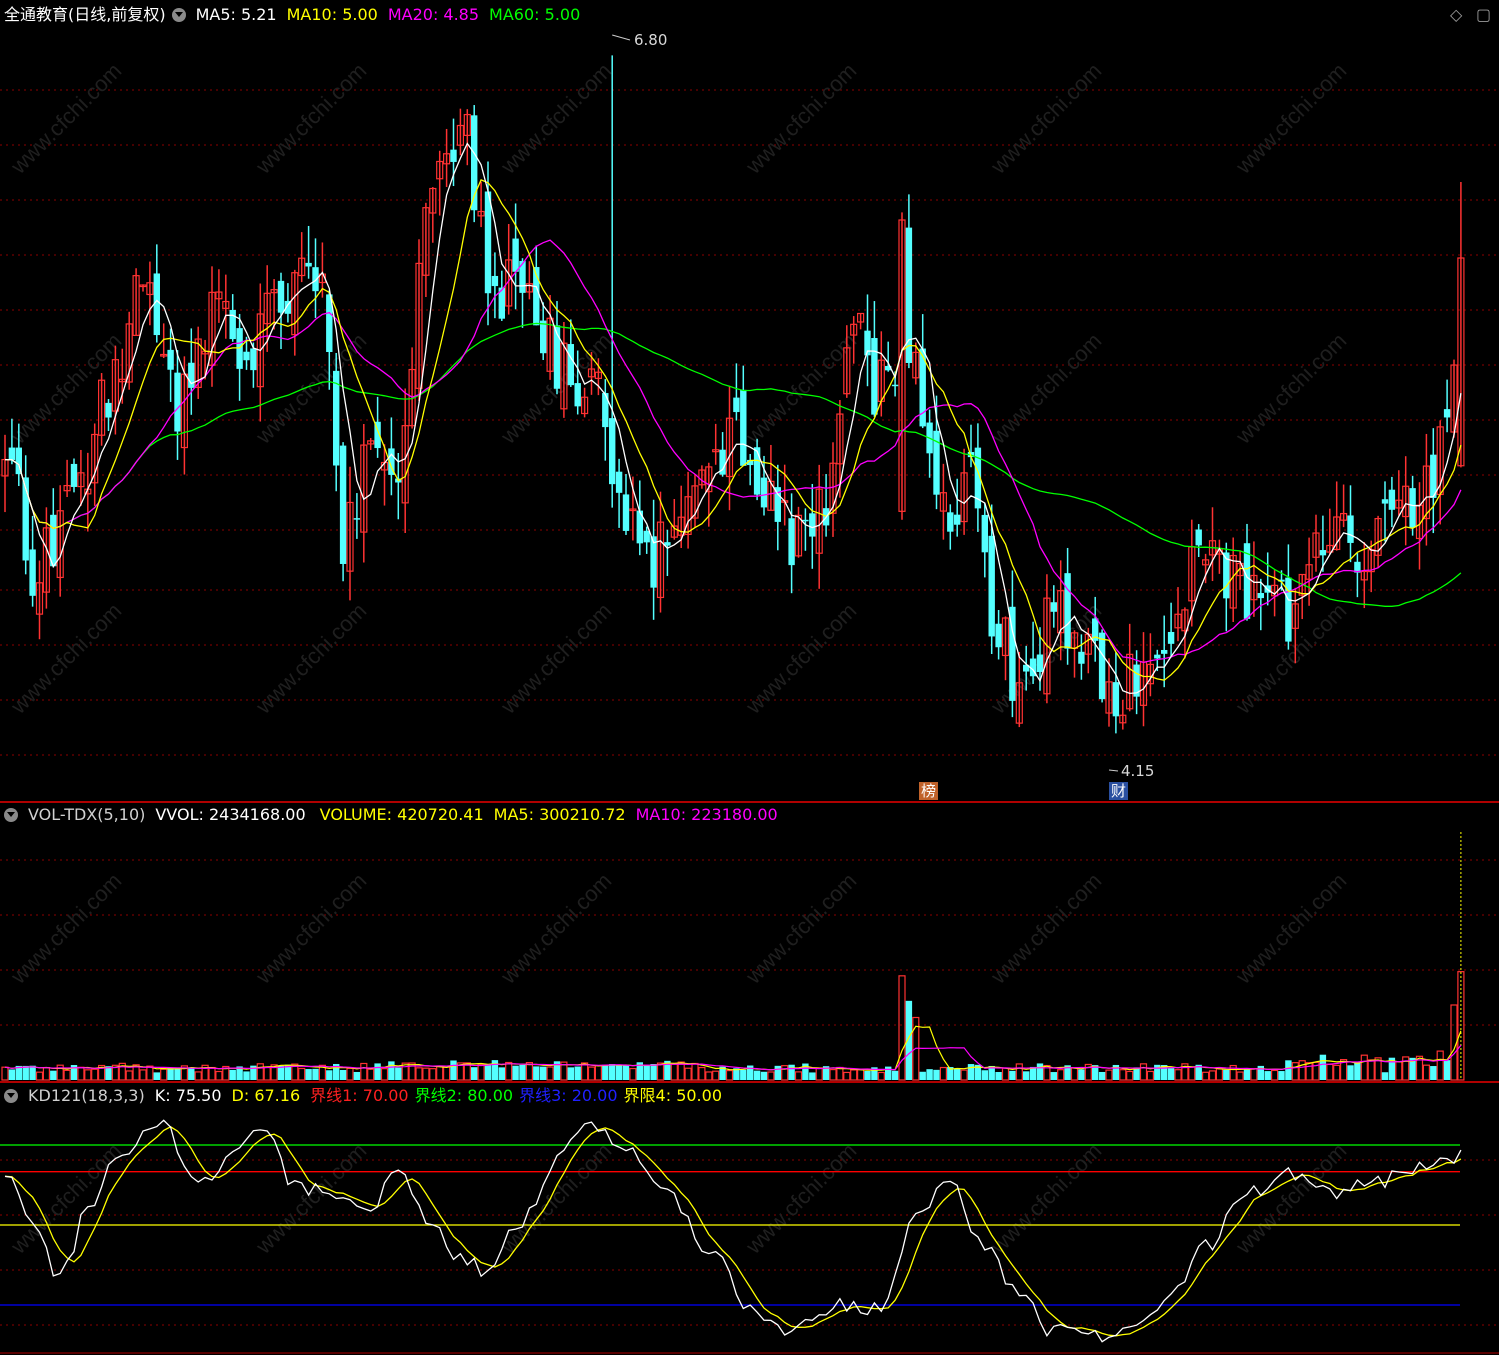 The height and width of the screenshot is (1355, 1499). I want to click on vol-ma10-label: MA10: 223180.00, so click(706, 814).